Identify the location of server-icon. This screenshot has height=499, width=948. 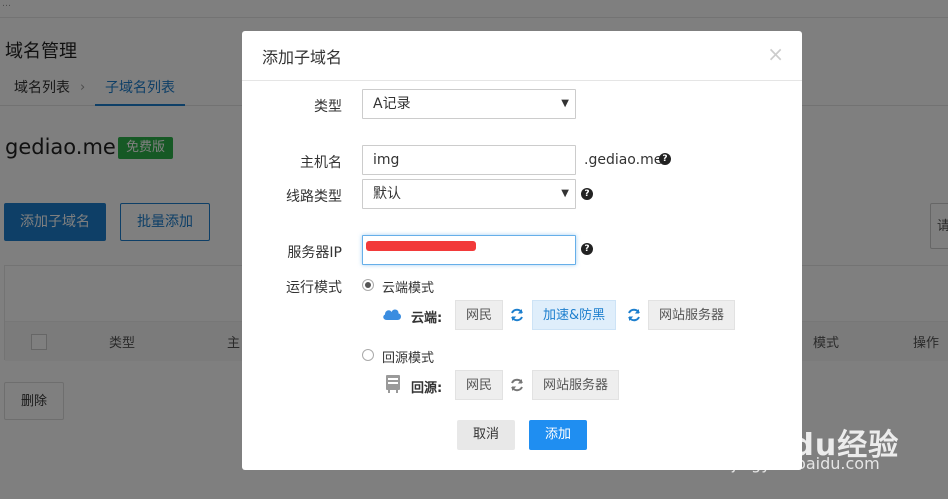
(393, 384).